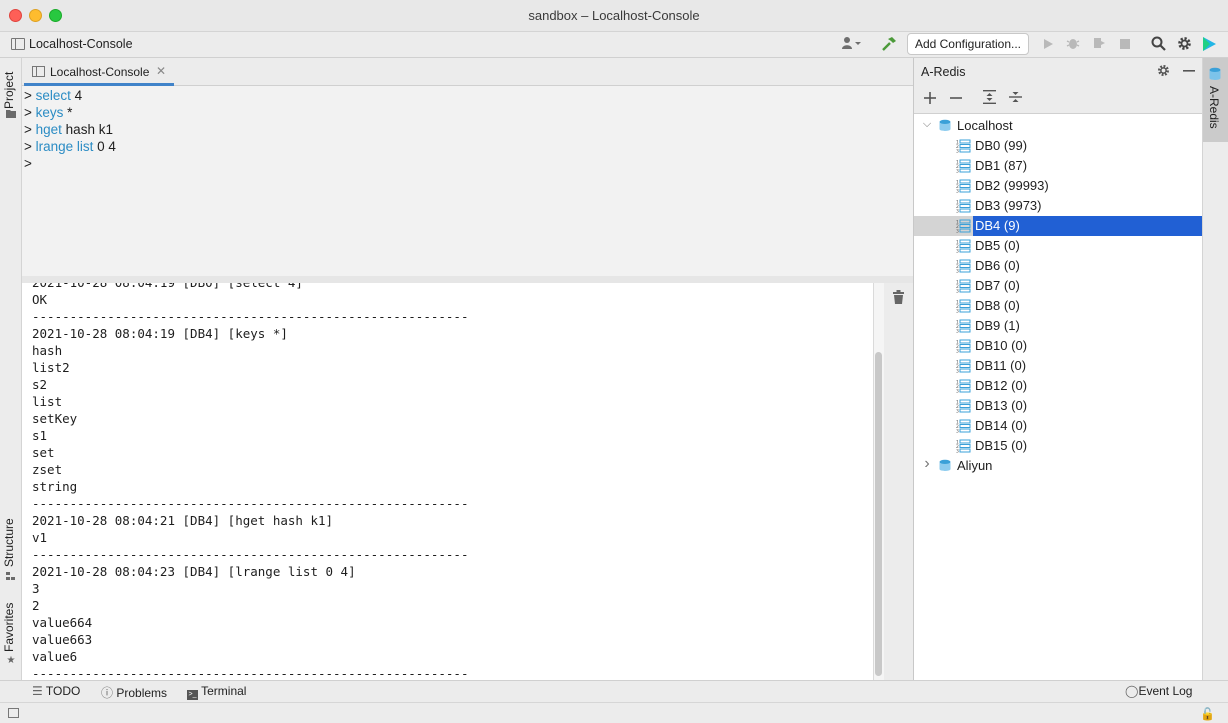 The image size is (1228, 723). Describe the element at coordinates (1058, 286) in the screenshot. I see `tree-database-item: 1 2 3 DB7 (0)` at that location.